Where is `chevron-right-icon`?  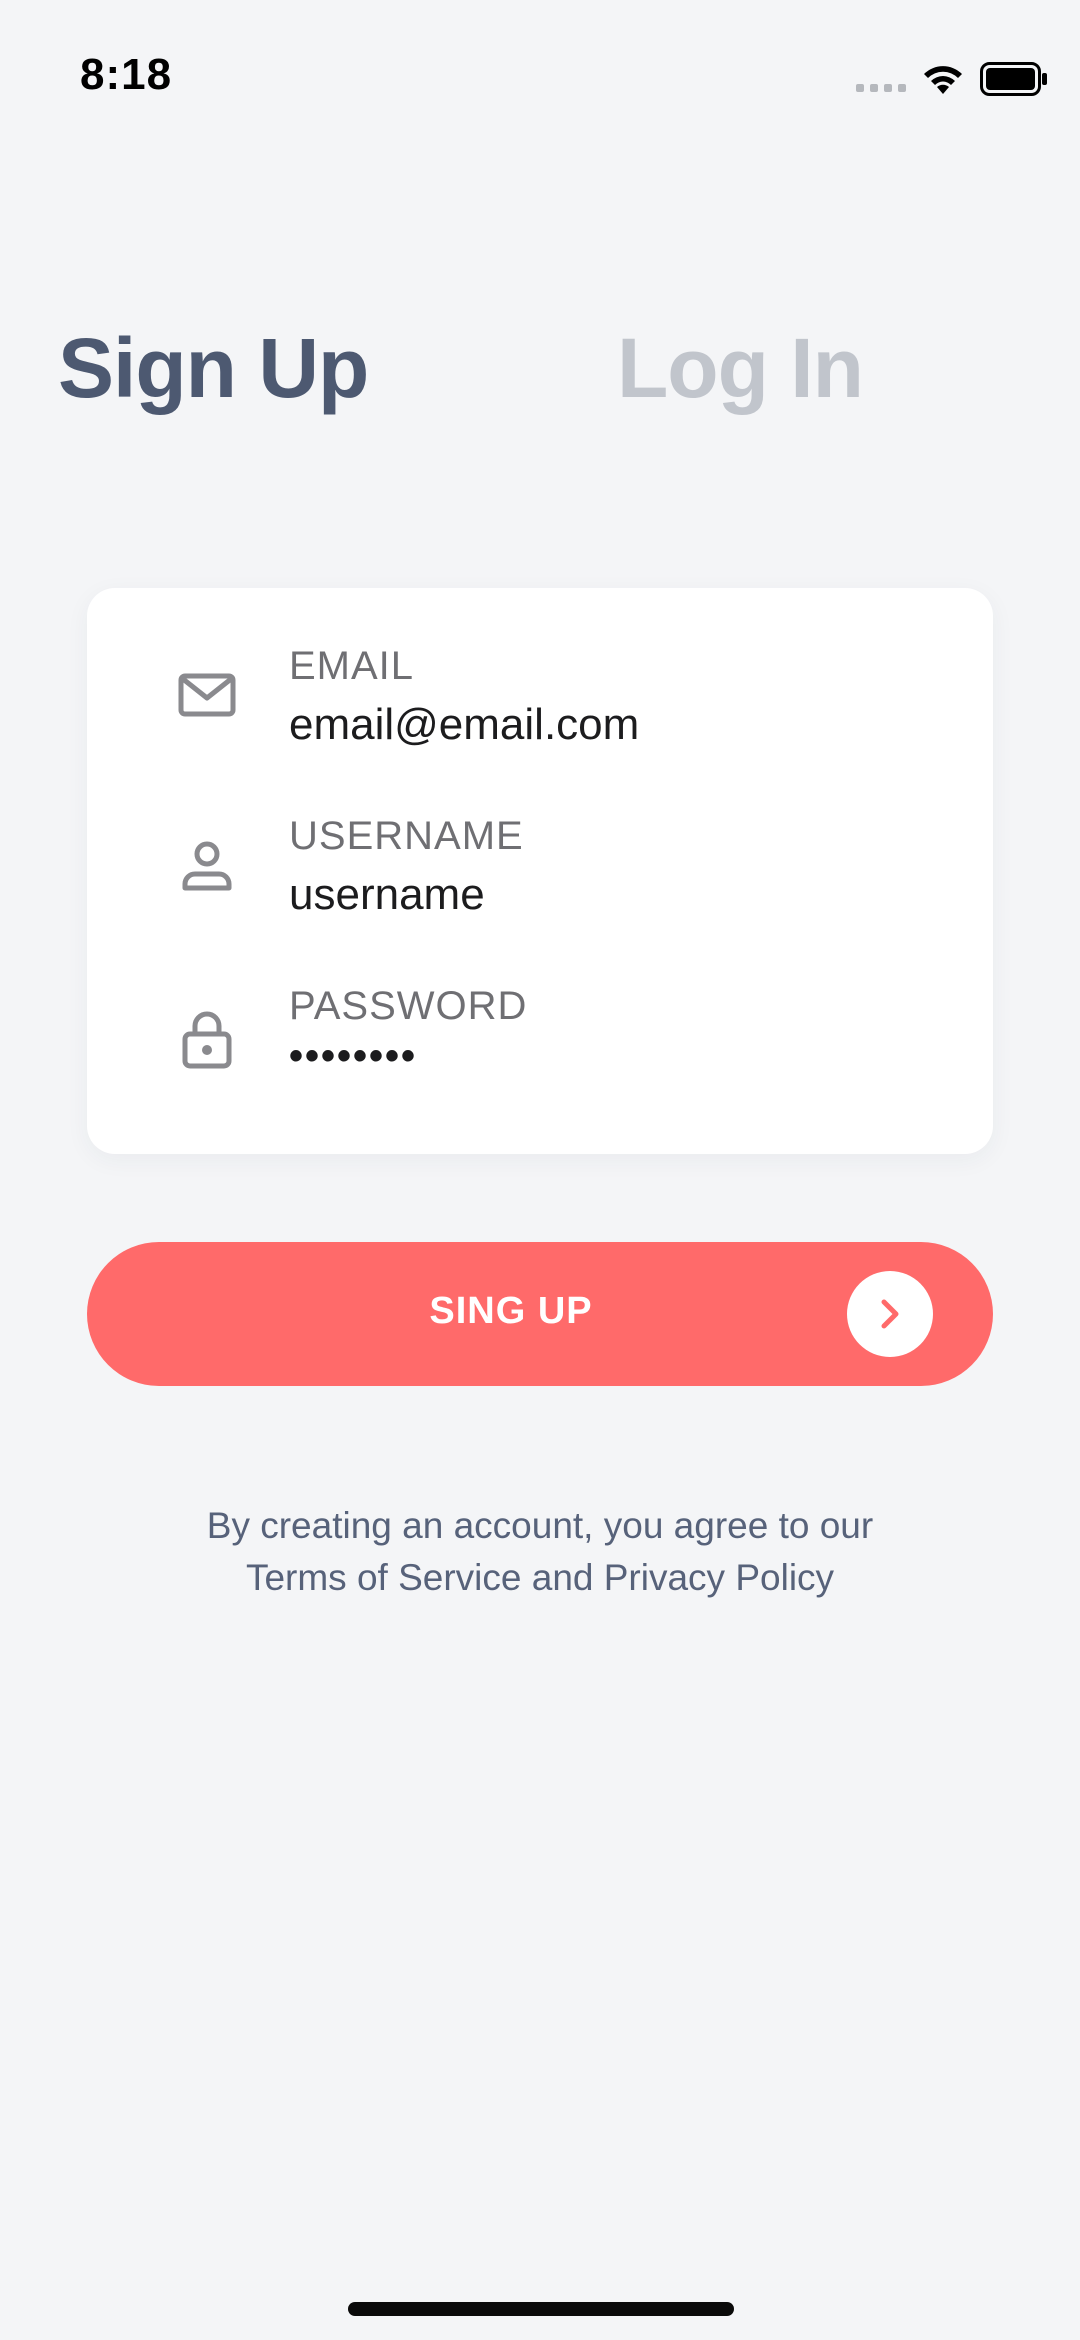
chevron-right-icon is located at coordinates (890, 1314).